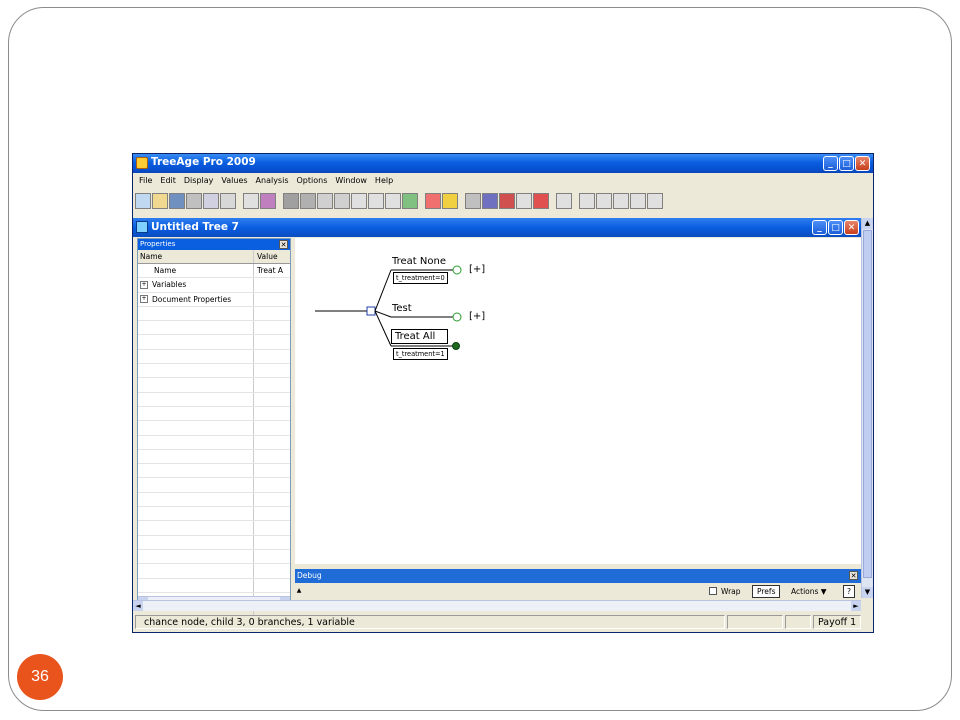  Describe the element at coordinates (145, 181) in the screenshot. I see `menu-file: File` at that location.